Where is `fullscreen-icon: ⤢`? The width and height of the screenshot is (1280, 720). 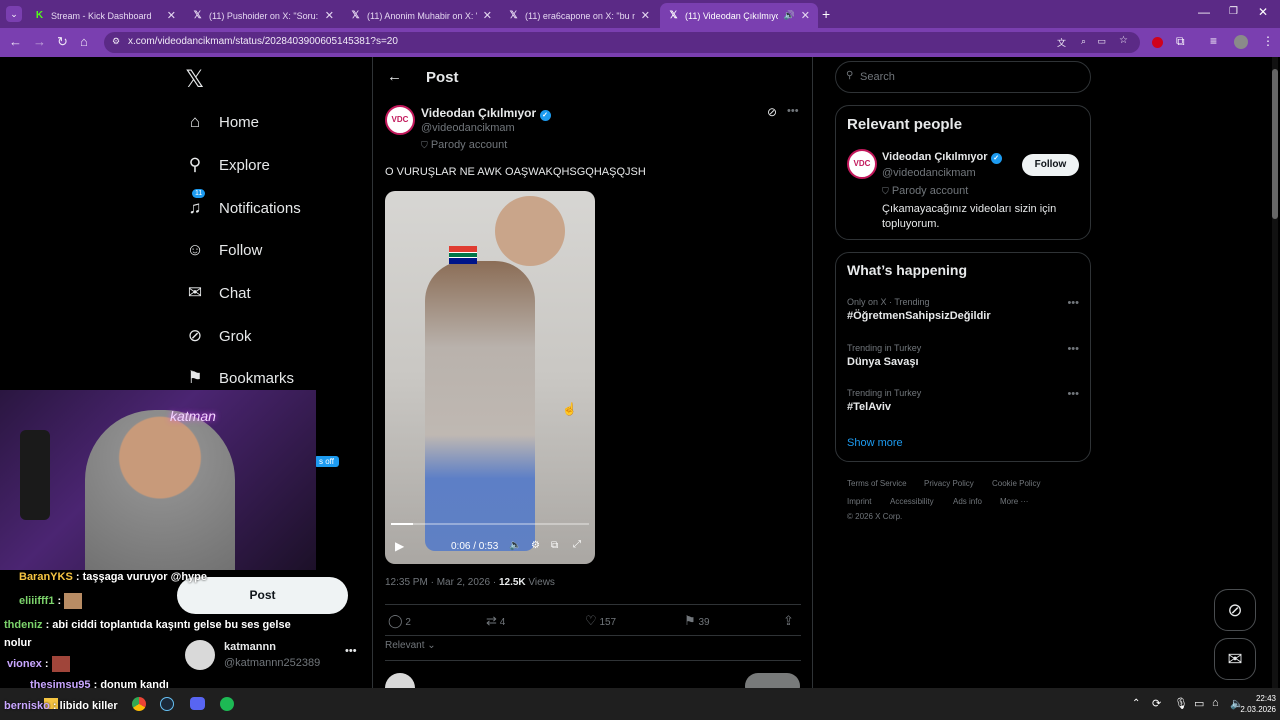 fullscreen-icon: ⤢ is located at coordinates (577, 544).